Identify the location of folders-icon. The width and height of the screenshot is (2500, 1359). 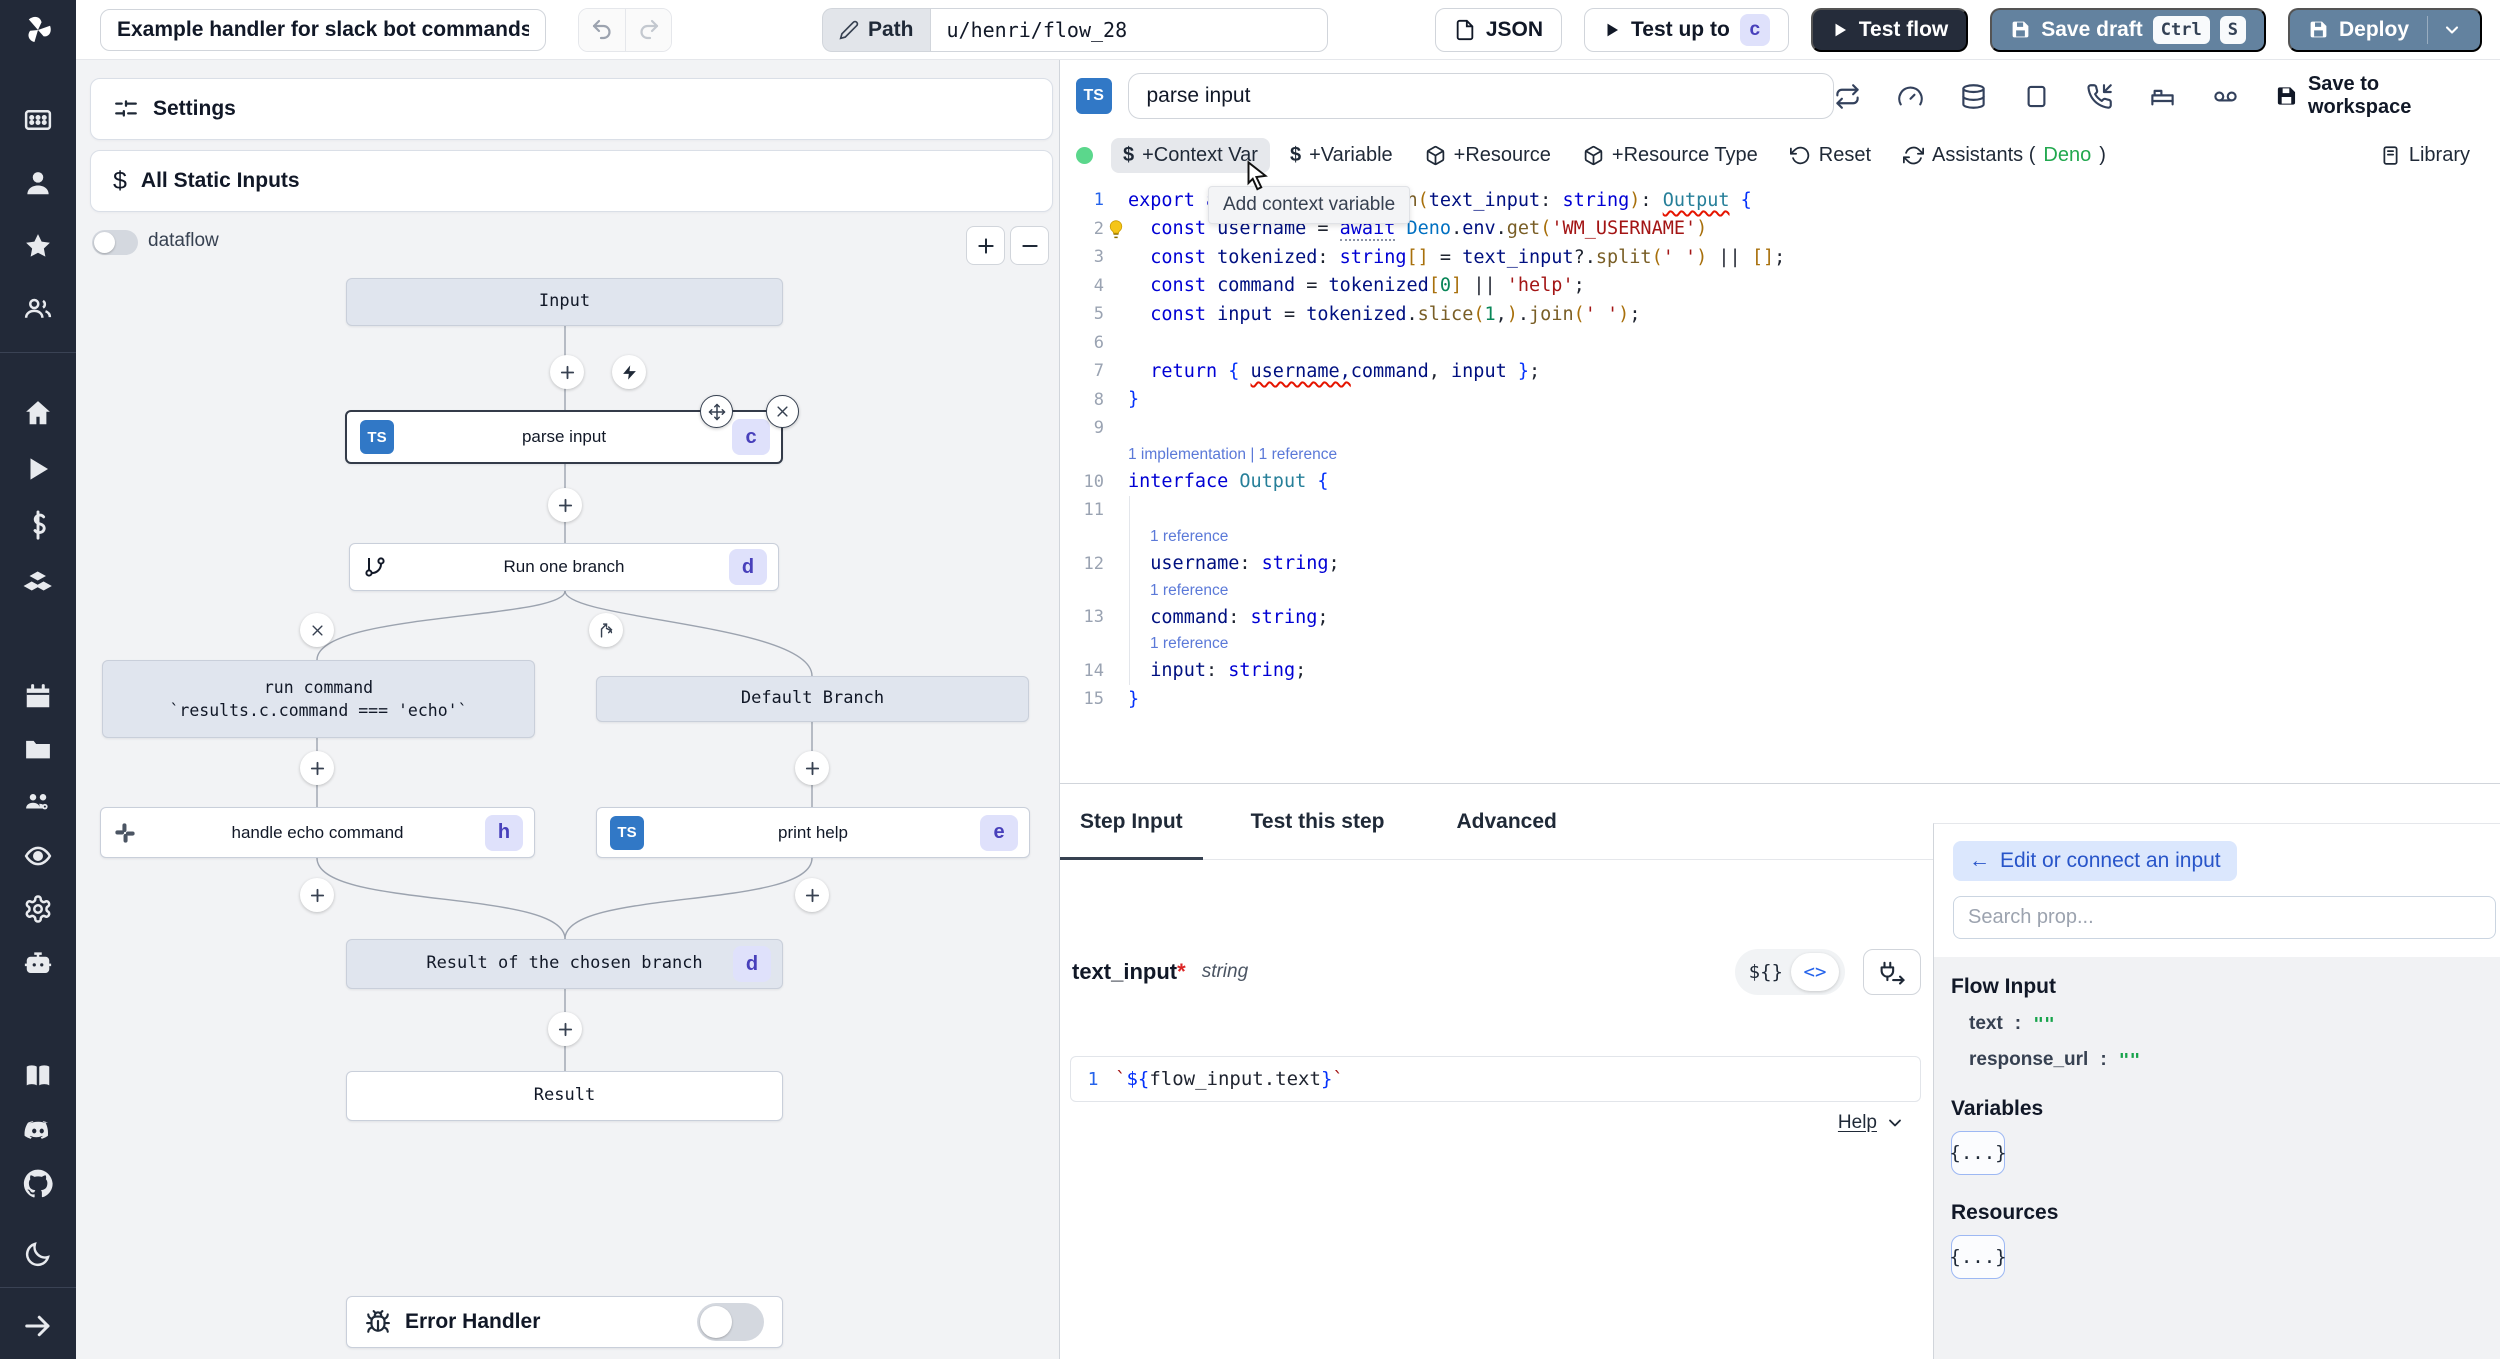
(38, 749).